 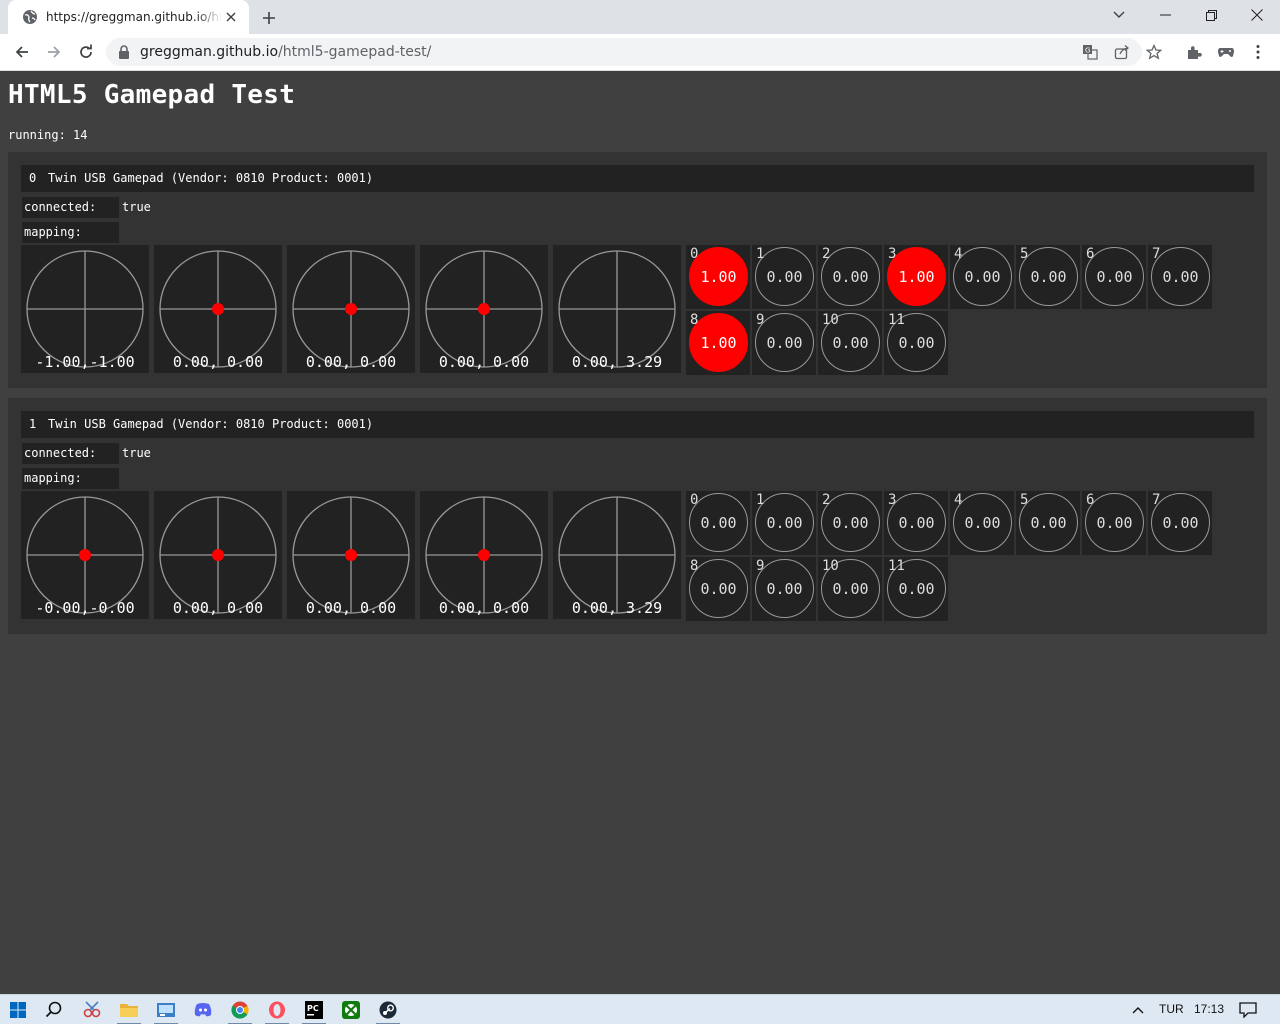 What do you see at coordinates (136, 207) in the screenshot?
I see `connected-value: true` at bounding box center [136, 207].